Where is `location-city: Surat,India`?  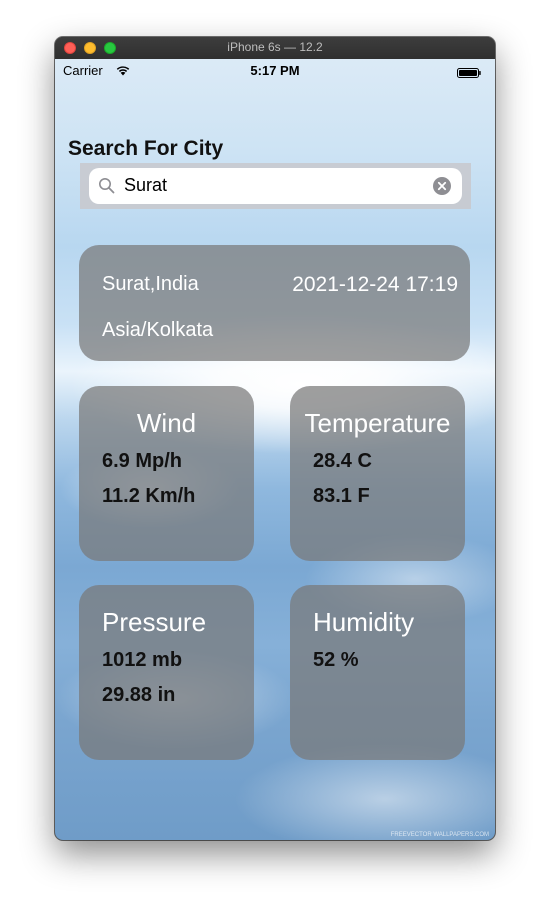 location-city: Surat,India is located at coordinates (150, 284).